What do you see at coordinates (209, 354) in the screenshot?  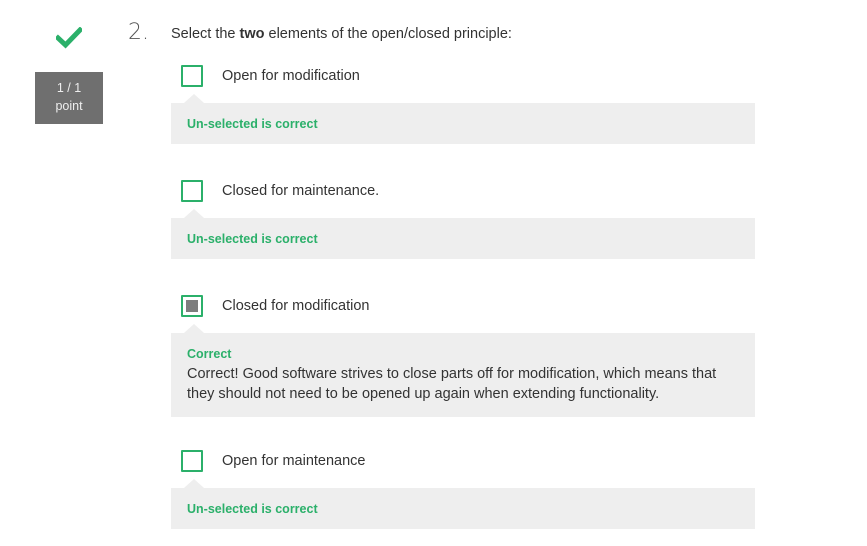 I see `feedback-status: Correct` at bounding box center [209, 354].